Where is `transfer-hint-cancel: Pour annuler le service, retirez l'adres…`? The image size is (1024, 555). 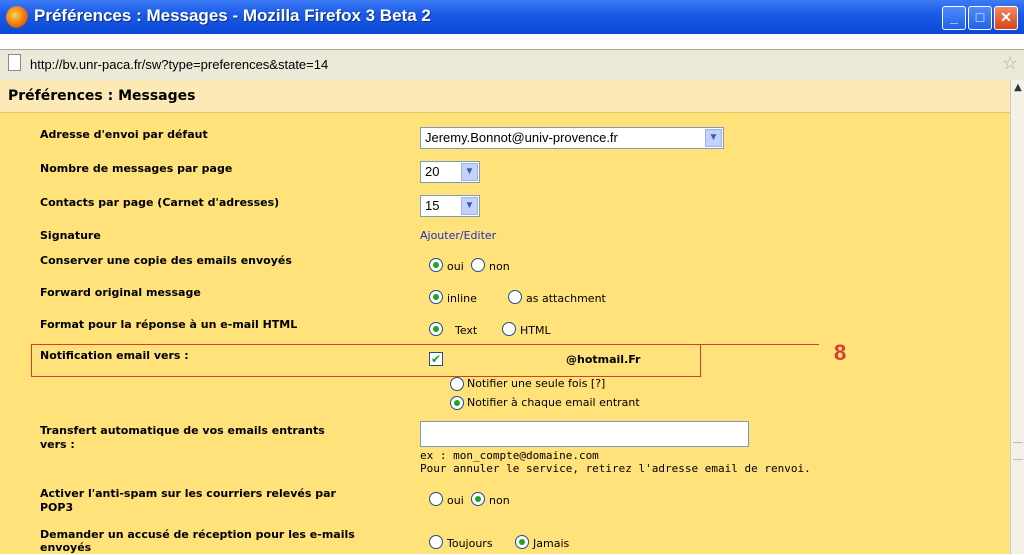
transfer-hint-cancel: Pour annuler le service, retirez l'adres… is located at coordinates (615, 468).